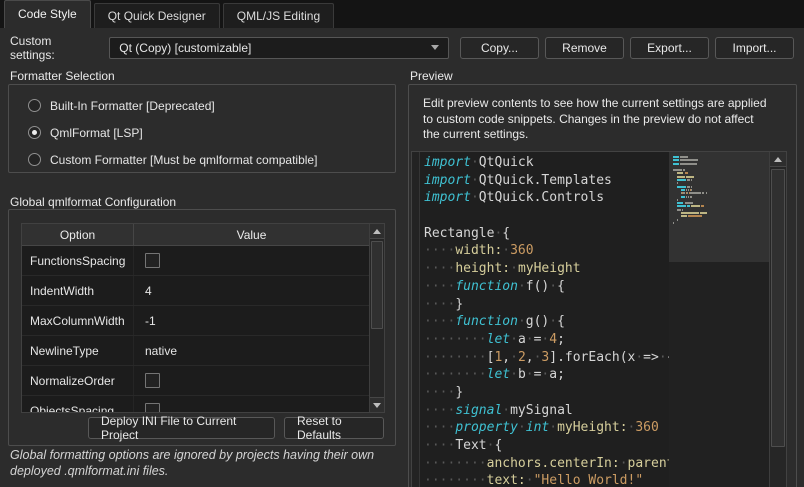 The image size is (804, 487). What do you see at coordinates (514, 198) in the screenshot?
I see `code-line: import·QtQuick.Controls` at bounding box center [514, 198].